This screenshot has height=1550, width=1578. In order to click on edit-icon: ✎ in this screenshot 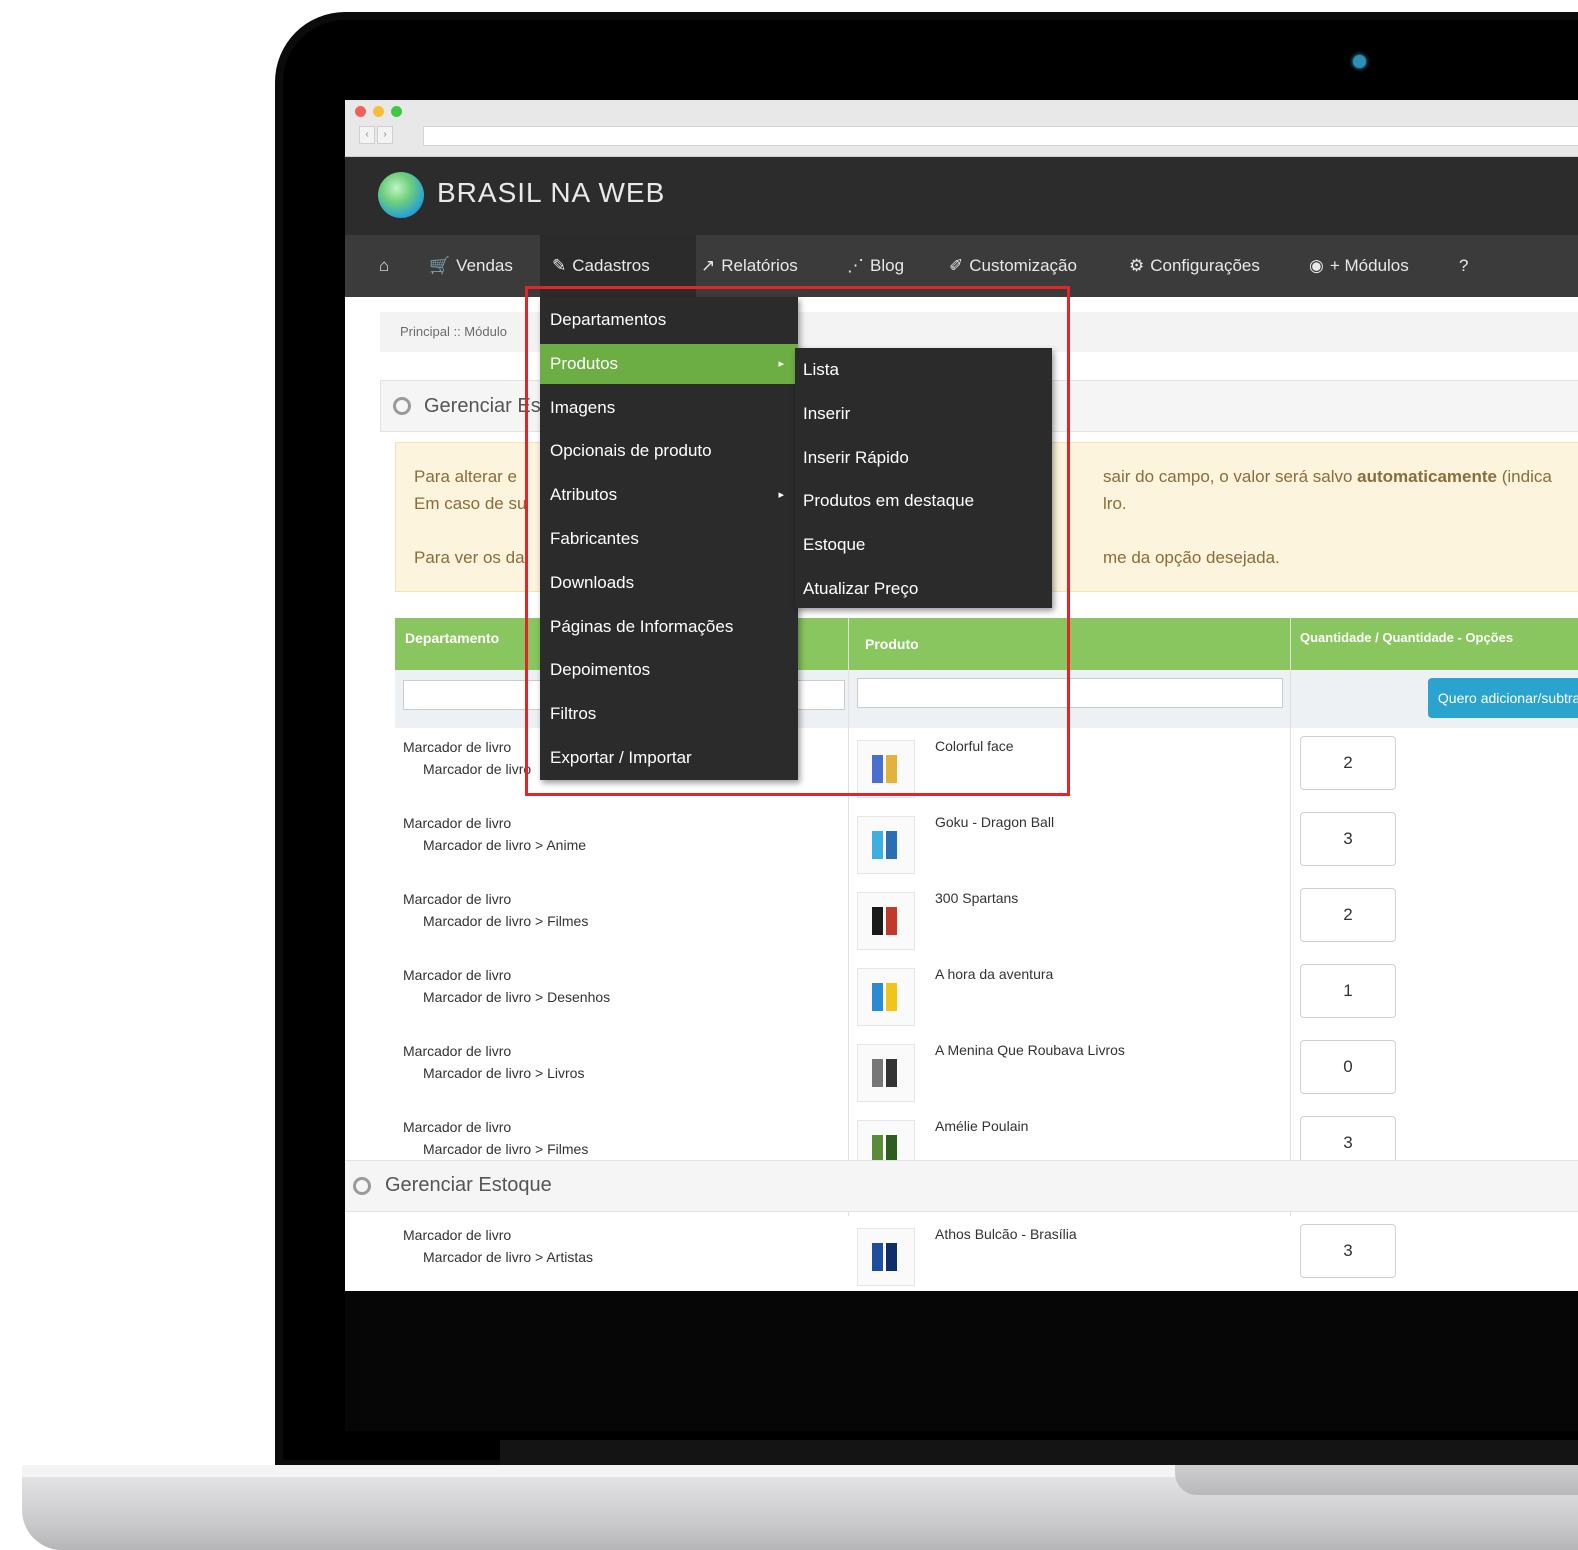, I will do `click(559, 265)`.